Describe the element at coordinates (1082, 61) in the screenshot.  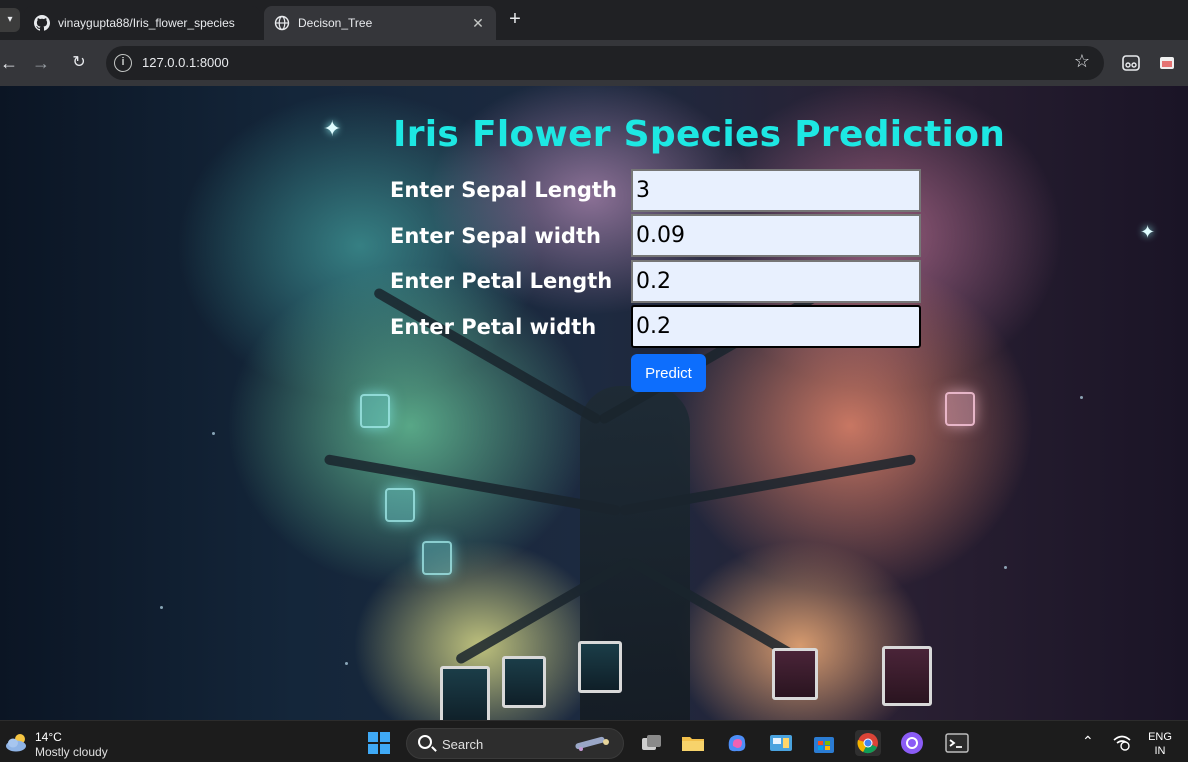
I see `bookmark-star-icon: ☆` at that location.